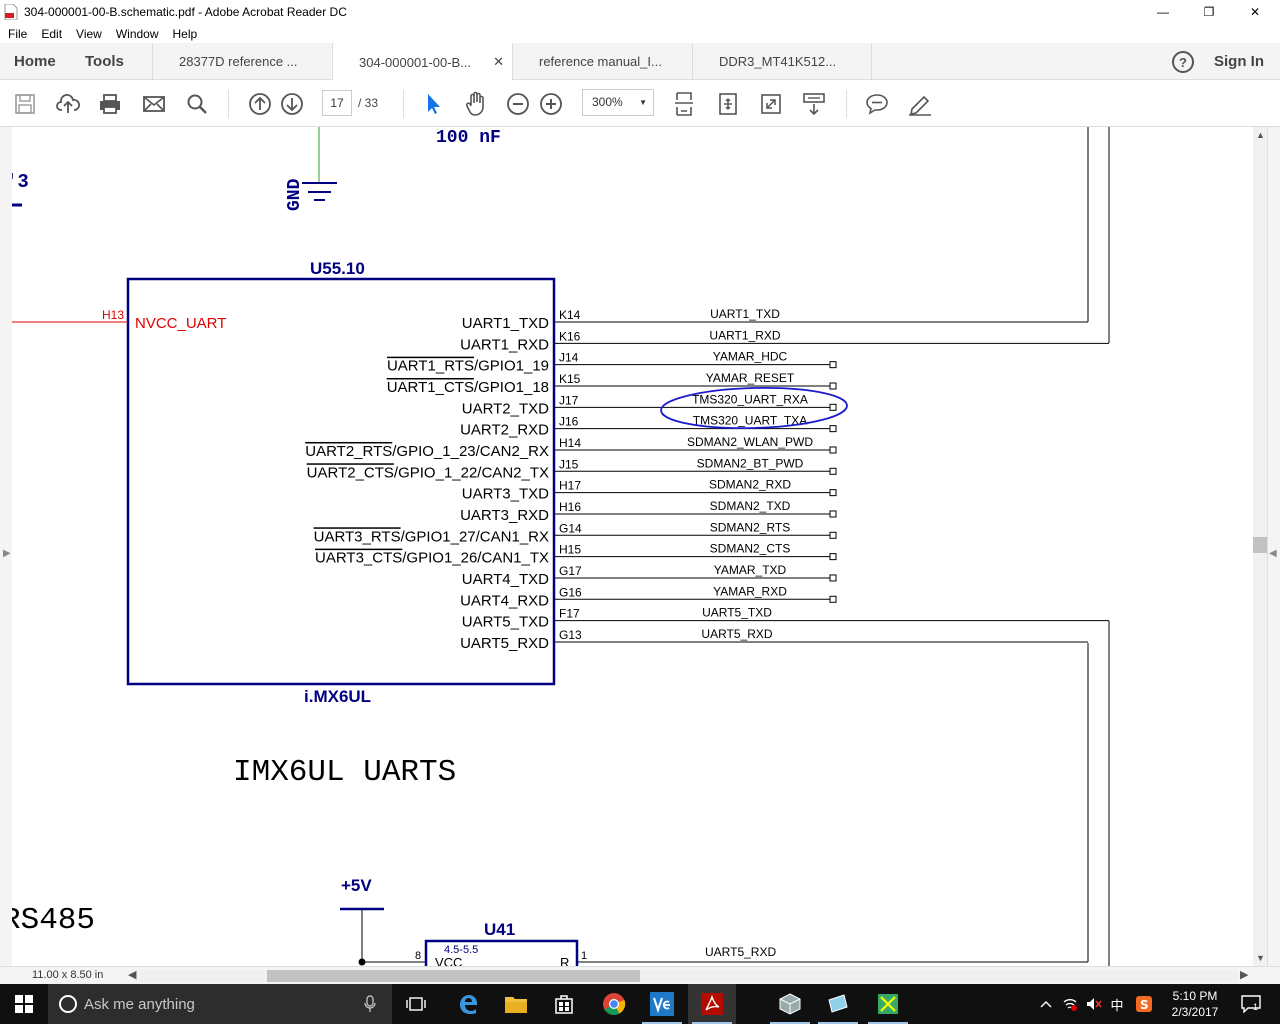  I want to click on scroll-up-icon: ▲, so click(1260, 135).